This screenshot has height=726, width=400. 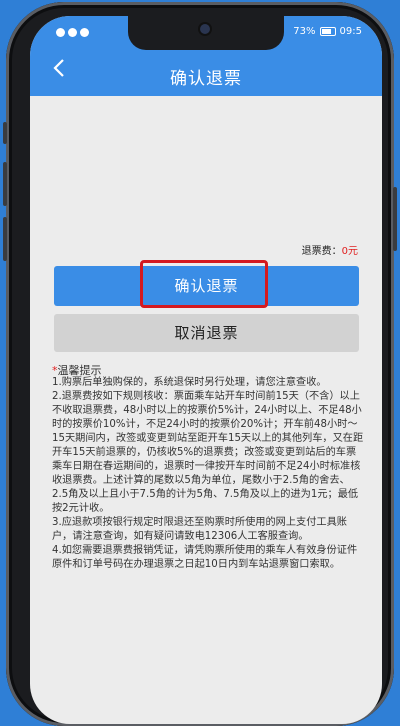 What do you see at coordinates (206, 79) in the screenshot?
I see `page-title: 确认退票` at bounding box center [206, 79].